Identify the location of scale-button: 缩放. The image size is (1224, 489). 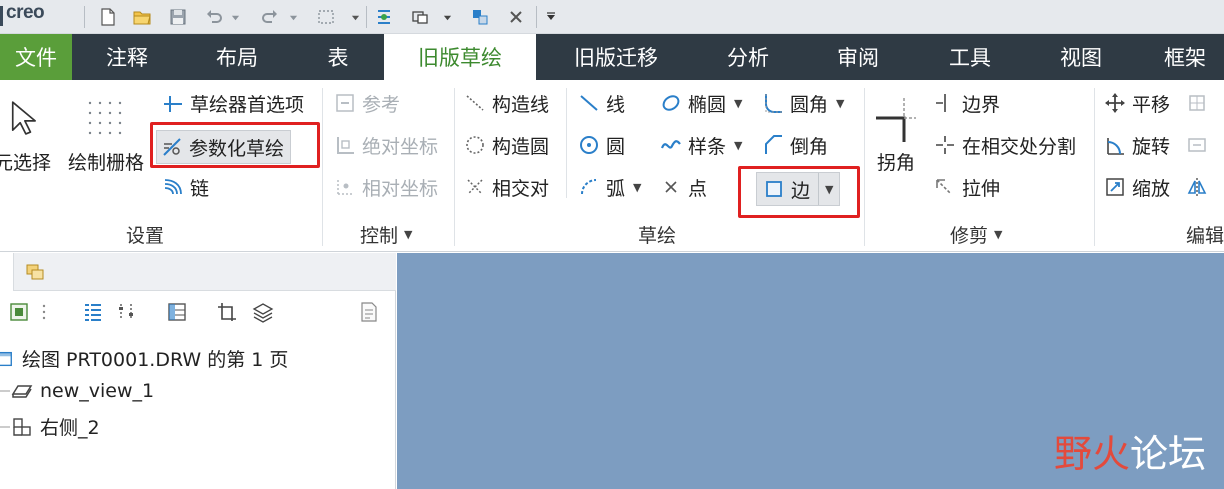
(1136, 187).